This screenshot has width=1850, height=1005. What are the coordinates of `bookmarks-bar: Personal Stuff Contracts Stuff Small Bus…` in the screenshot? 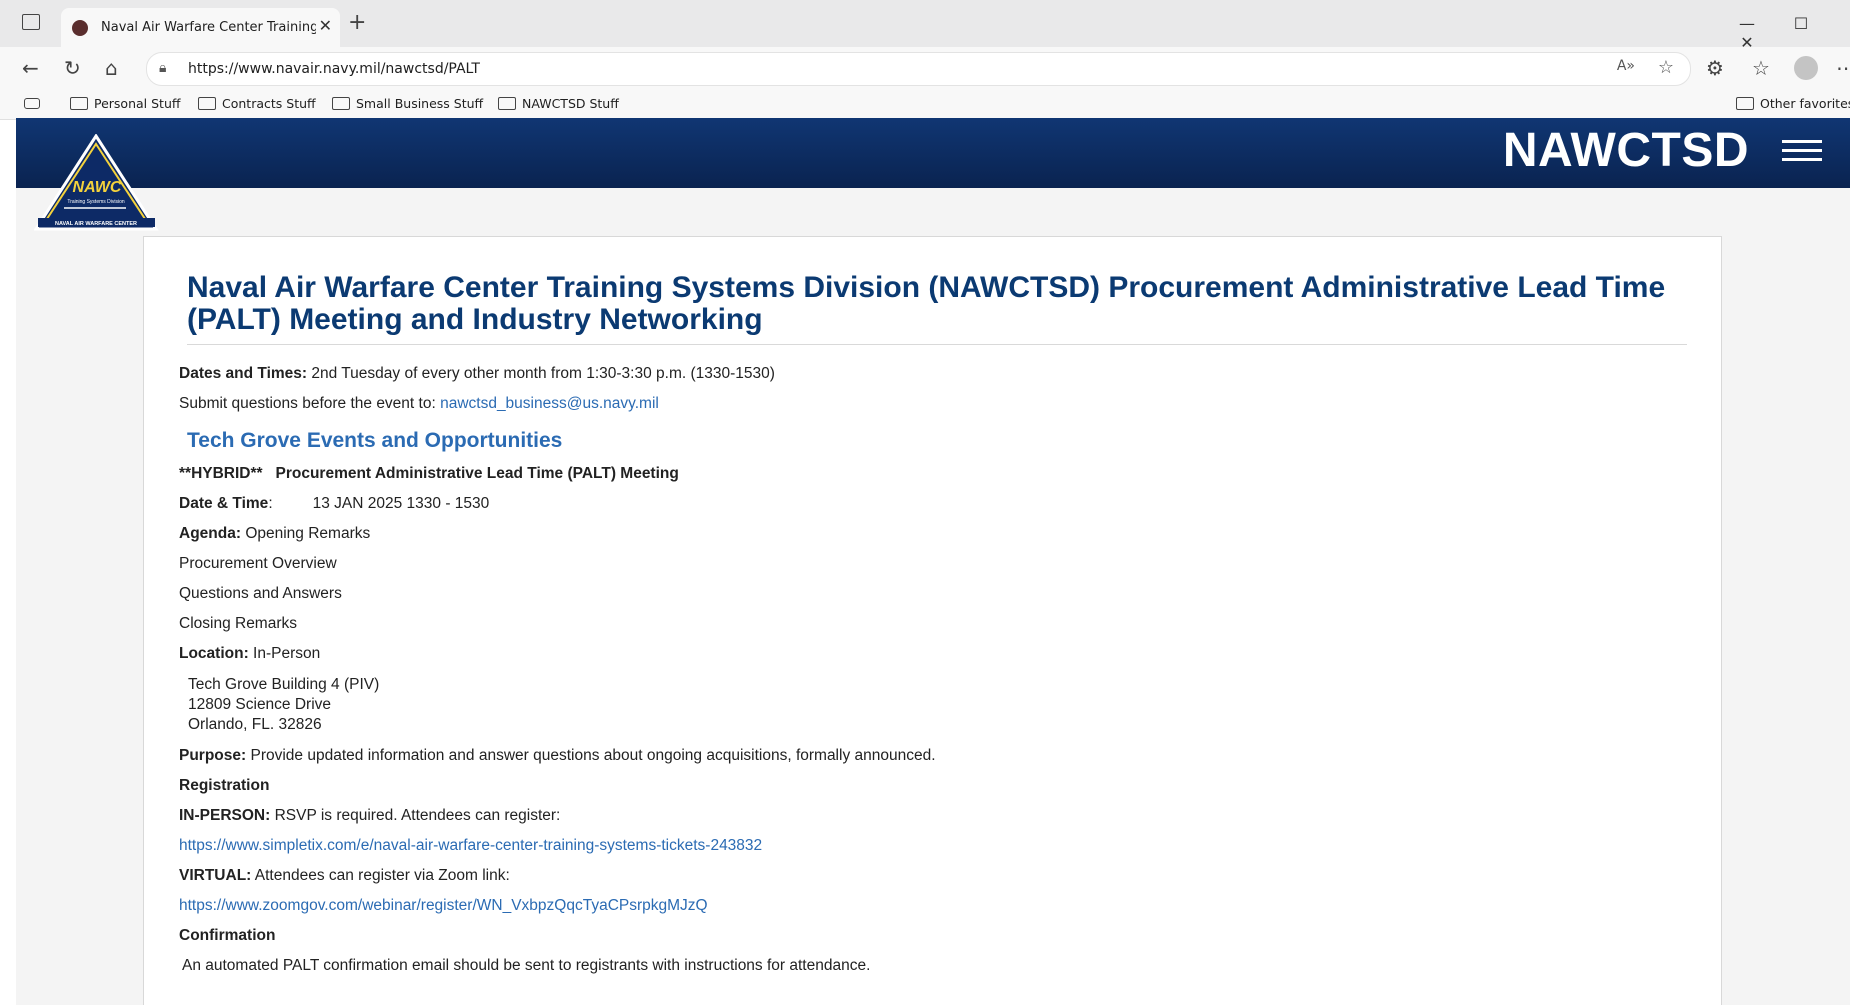 It's located at (925, 104).